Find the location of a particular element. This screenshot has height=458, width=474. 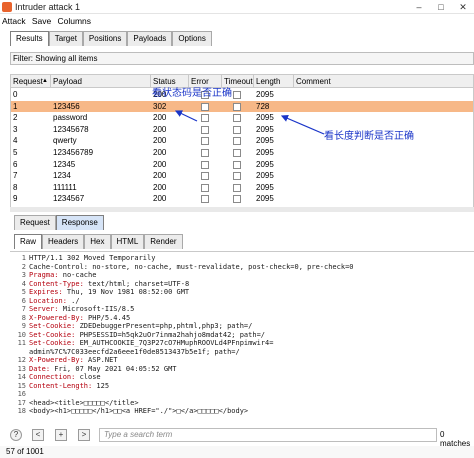

table-row: 9 1234567 200 2095 is located at coordinates (242, 199).